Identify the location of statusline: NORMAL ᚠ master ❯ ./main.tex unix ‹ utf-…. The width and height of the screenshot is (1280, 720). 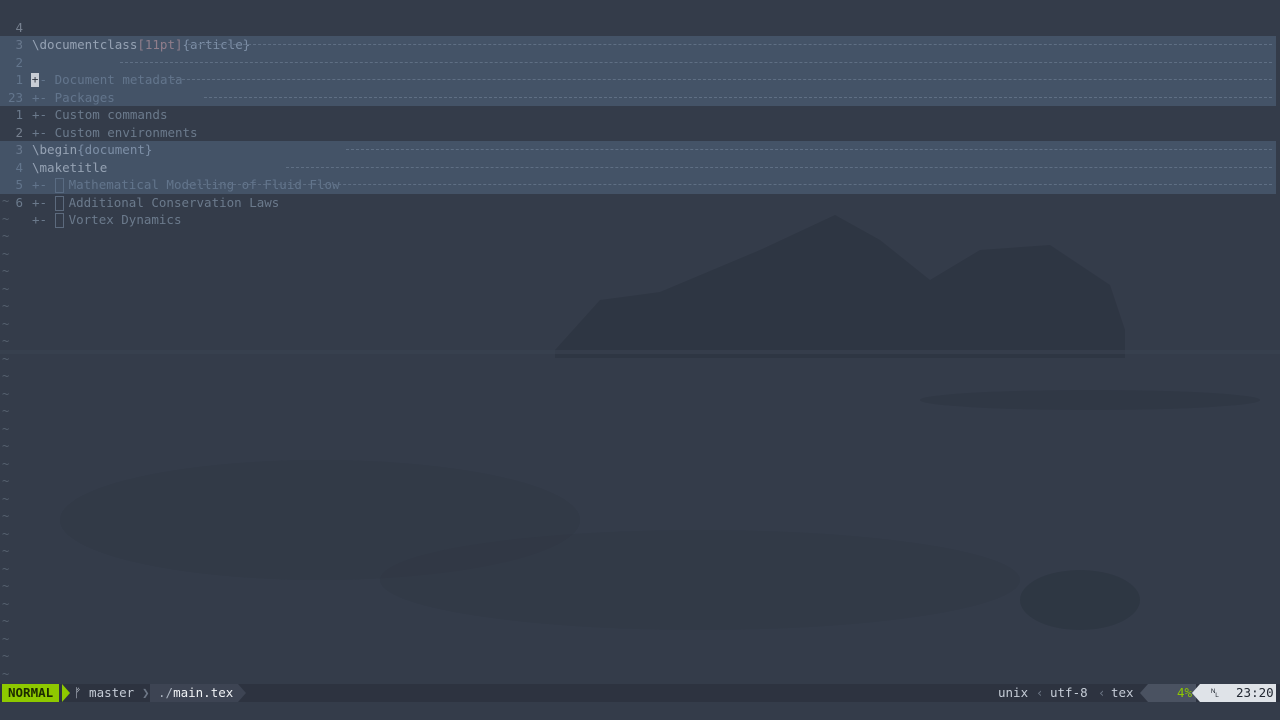
(640, 693).